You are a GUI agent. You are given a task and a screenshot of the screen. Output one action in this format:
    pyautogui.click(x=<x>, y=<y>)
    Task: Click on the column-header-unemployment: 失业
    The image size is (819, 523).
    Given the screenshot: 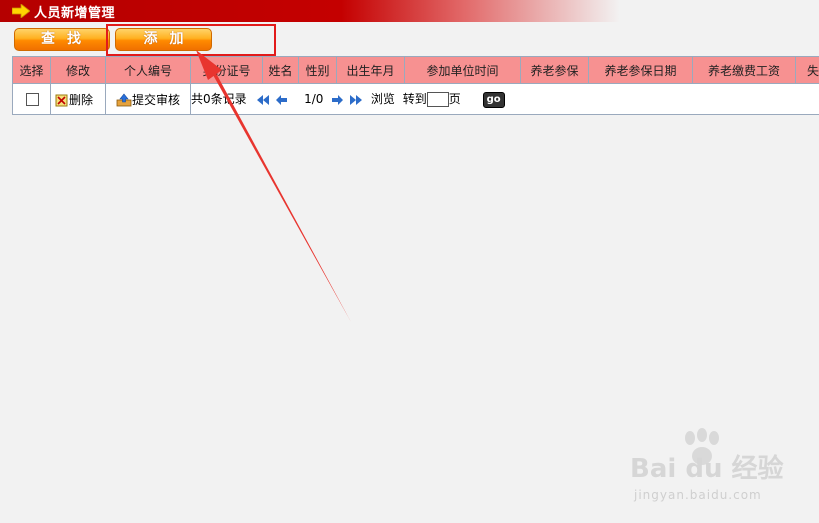 What is the action you would take?
    pyautogui.click(x=807, y=70)
    